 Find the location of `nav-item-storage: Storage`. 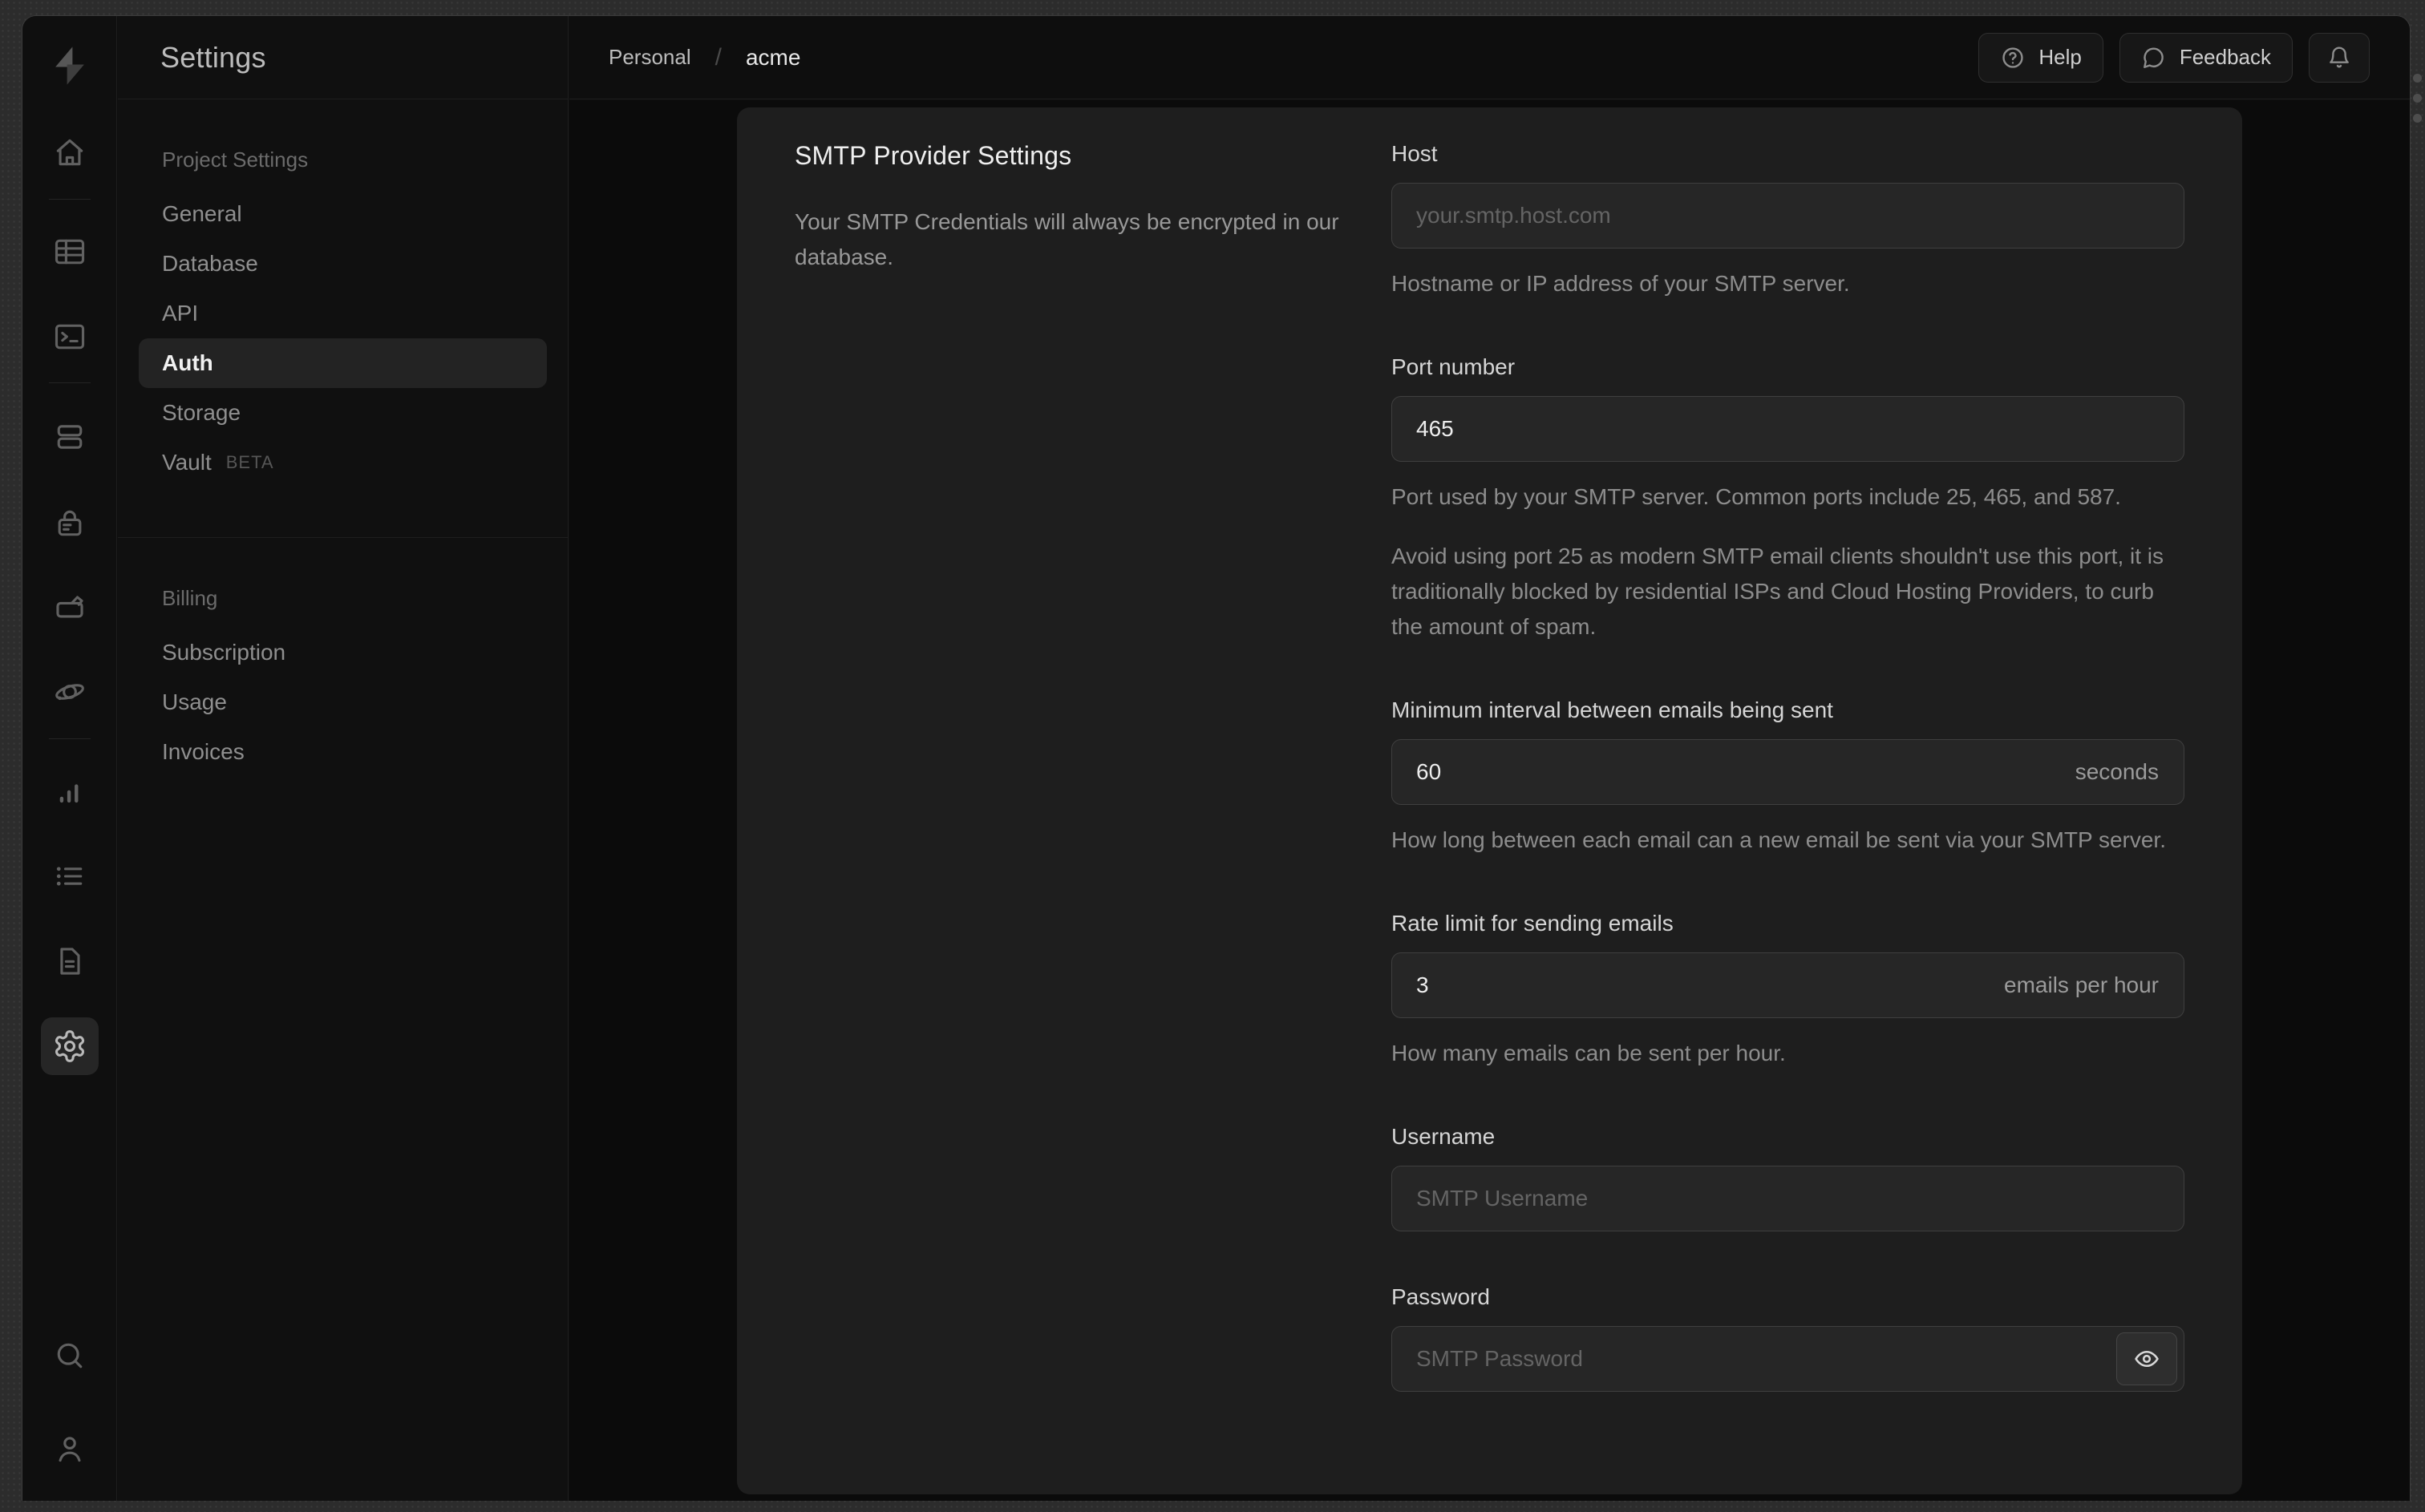

nav-item-storage: Storage is located at coordinates (343, 413).